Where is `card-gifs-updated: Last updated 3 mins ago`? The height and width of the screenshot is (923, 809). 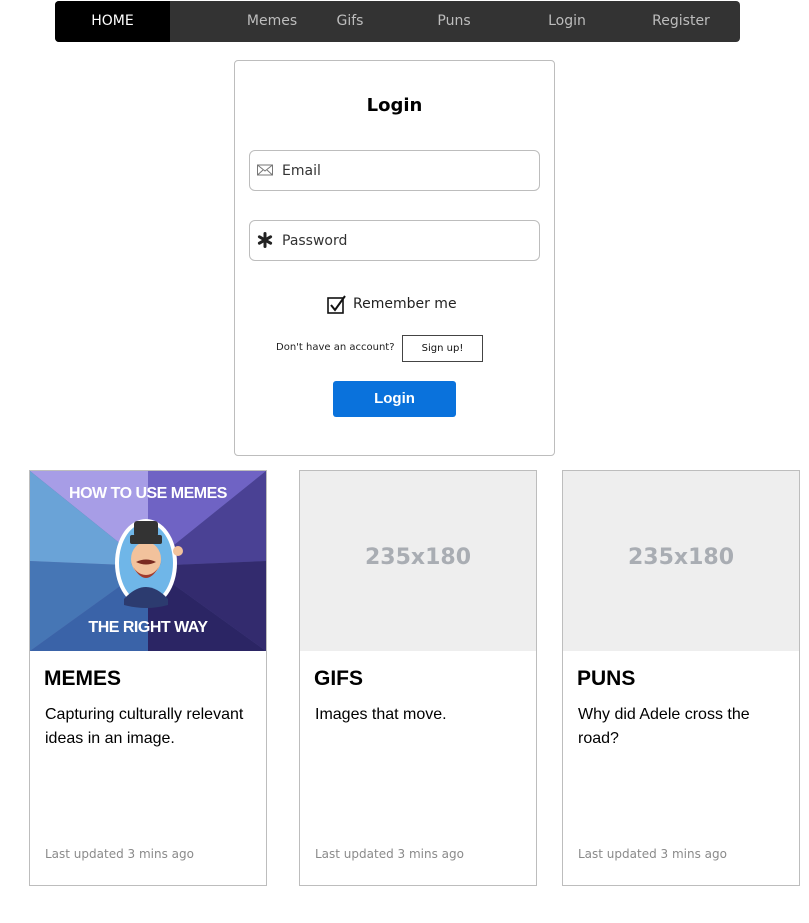
card-gifs-updated: Last updated 3 mins ago is located at coordinates (389, 854).